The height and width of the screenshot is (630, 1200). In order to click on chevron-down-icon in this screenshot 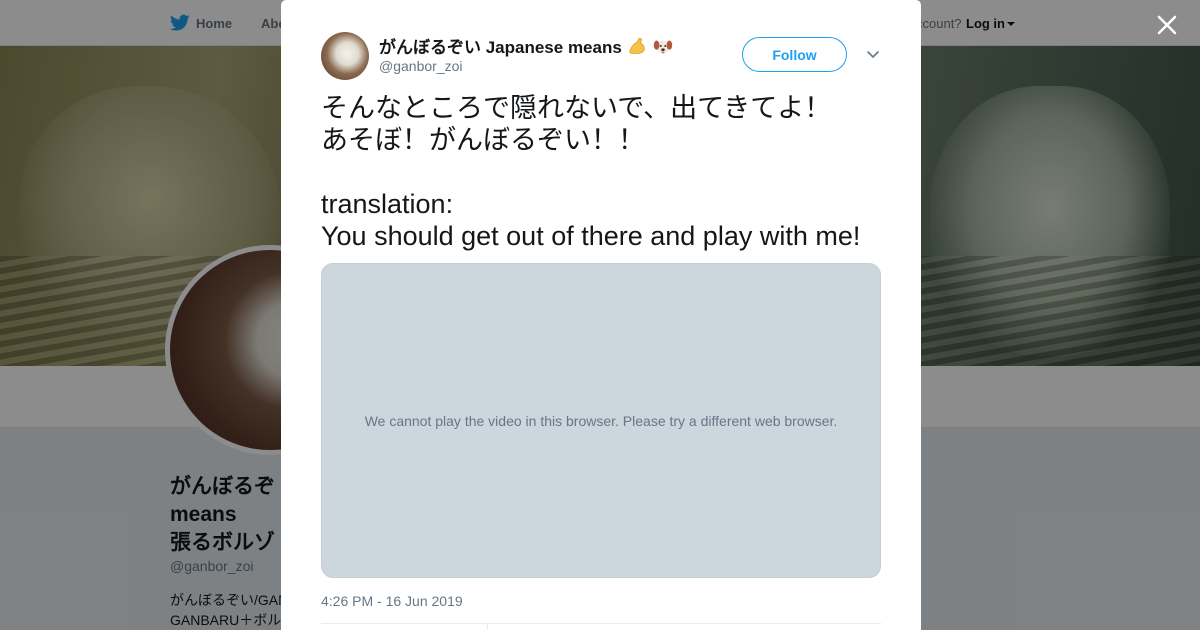, I will do `click(873, 54)`.